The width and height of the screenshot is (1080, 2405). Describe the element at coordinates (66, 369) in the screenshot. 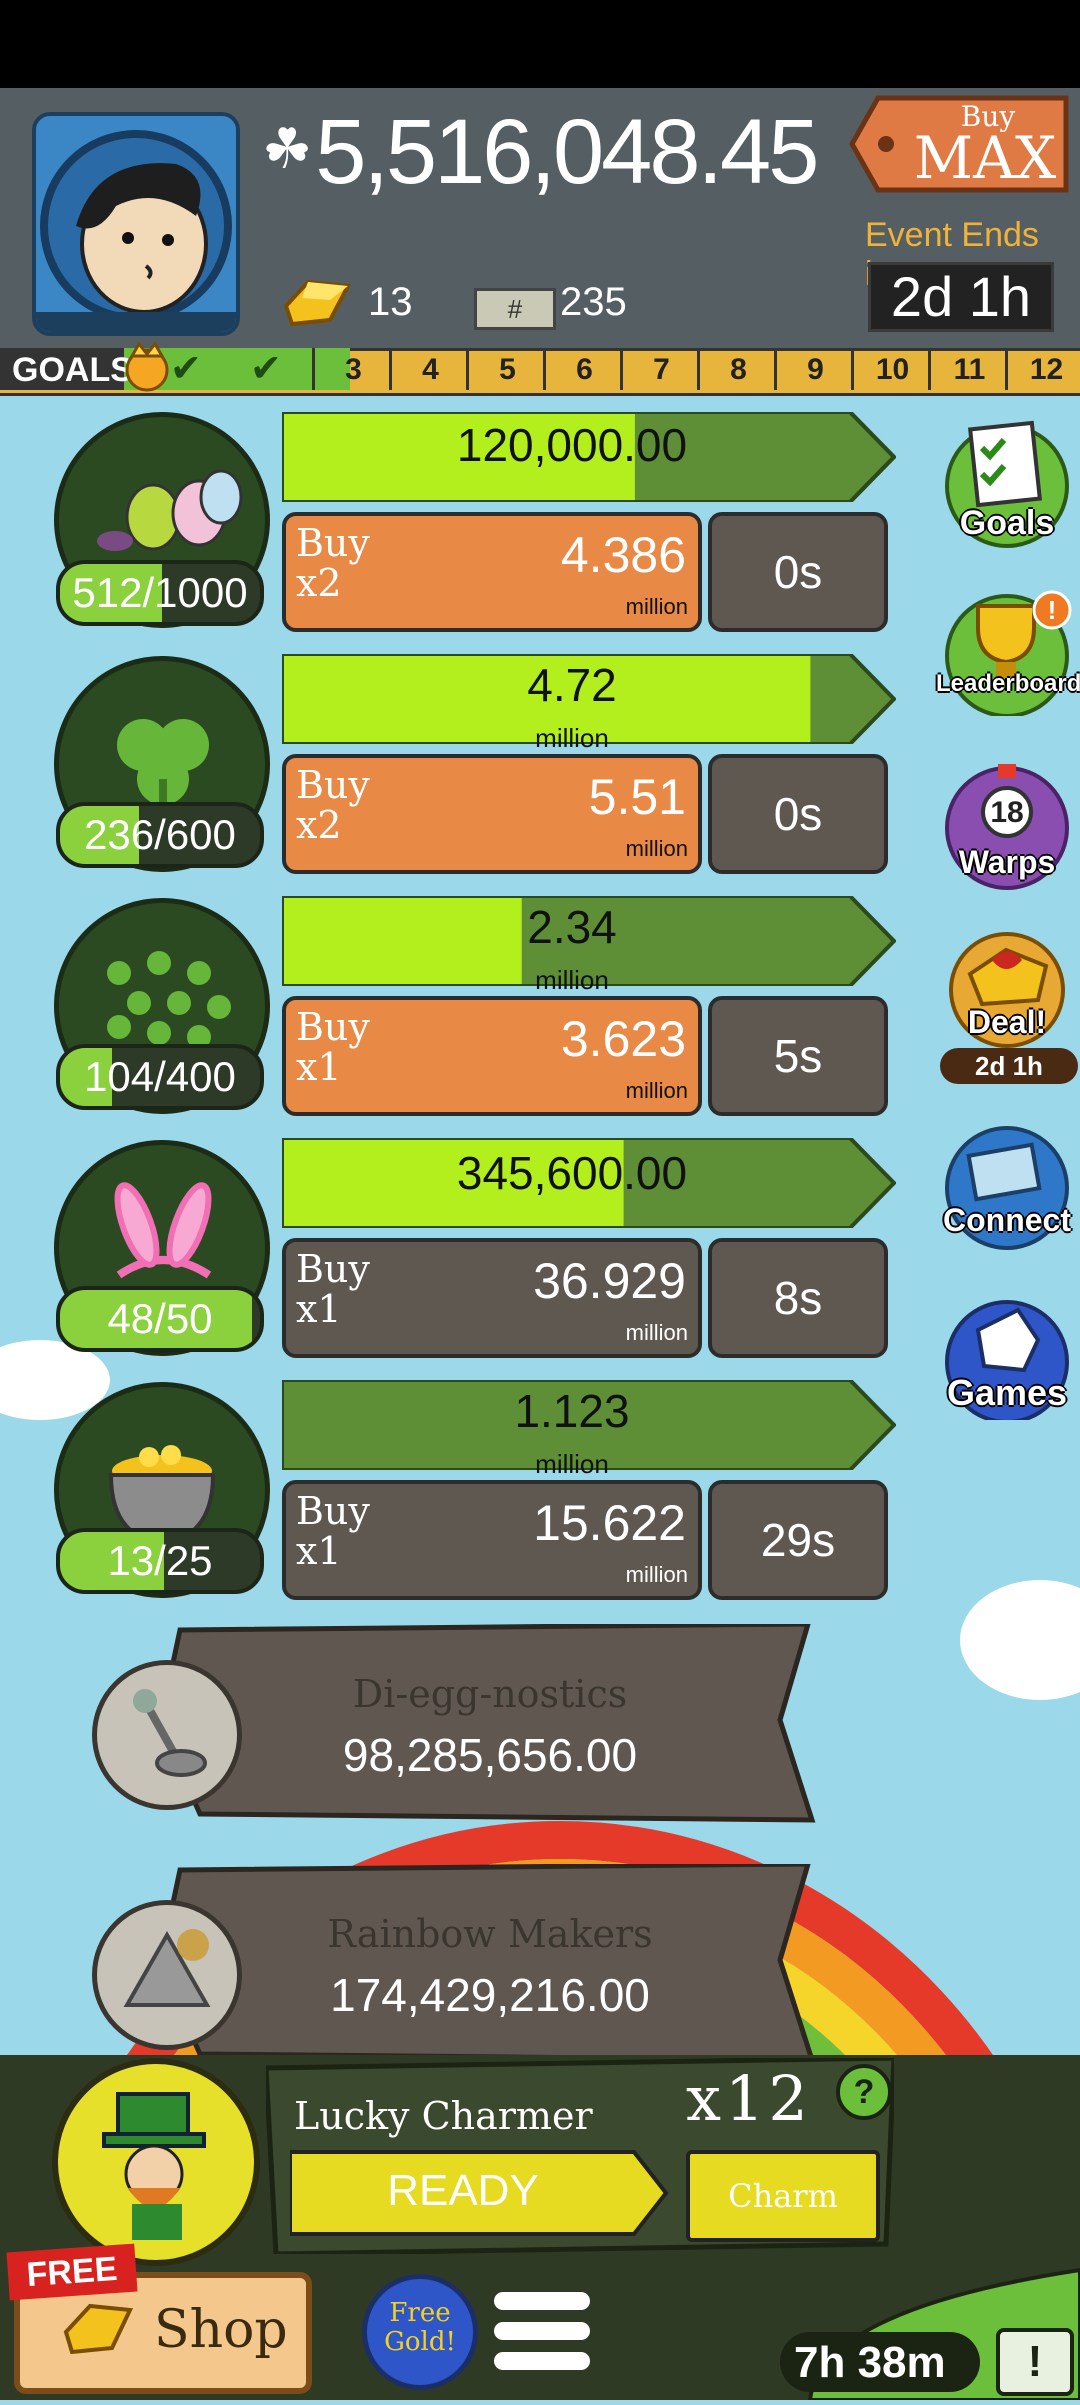

I see `goals-label: GOALS` at that location.